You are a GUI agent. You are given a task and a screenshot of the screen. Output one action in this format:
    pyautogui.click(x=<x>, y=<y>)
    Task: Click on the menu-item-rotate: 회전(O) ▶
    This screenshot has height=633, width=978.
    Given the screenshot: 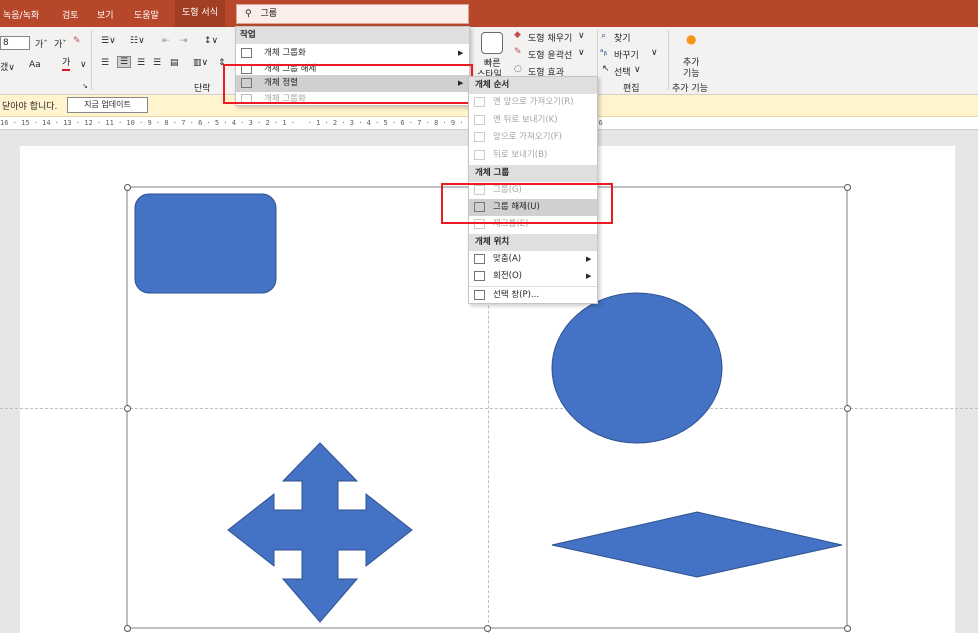 What is the action you would take?
    pyautogui.click(x=533, y=276)
    